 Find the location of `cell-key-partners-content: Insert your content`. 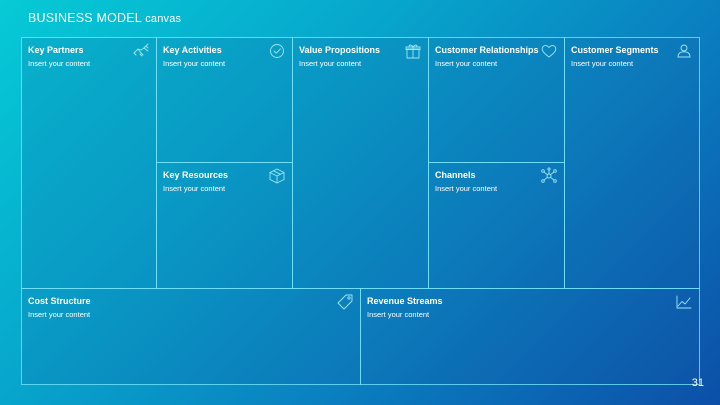

cell-key-partners-content: Insert your content is located at coordinates (59, 63).